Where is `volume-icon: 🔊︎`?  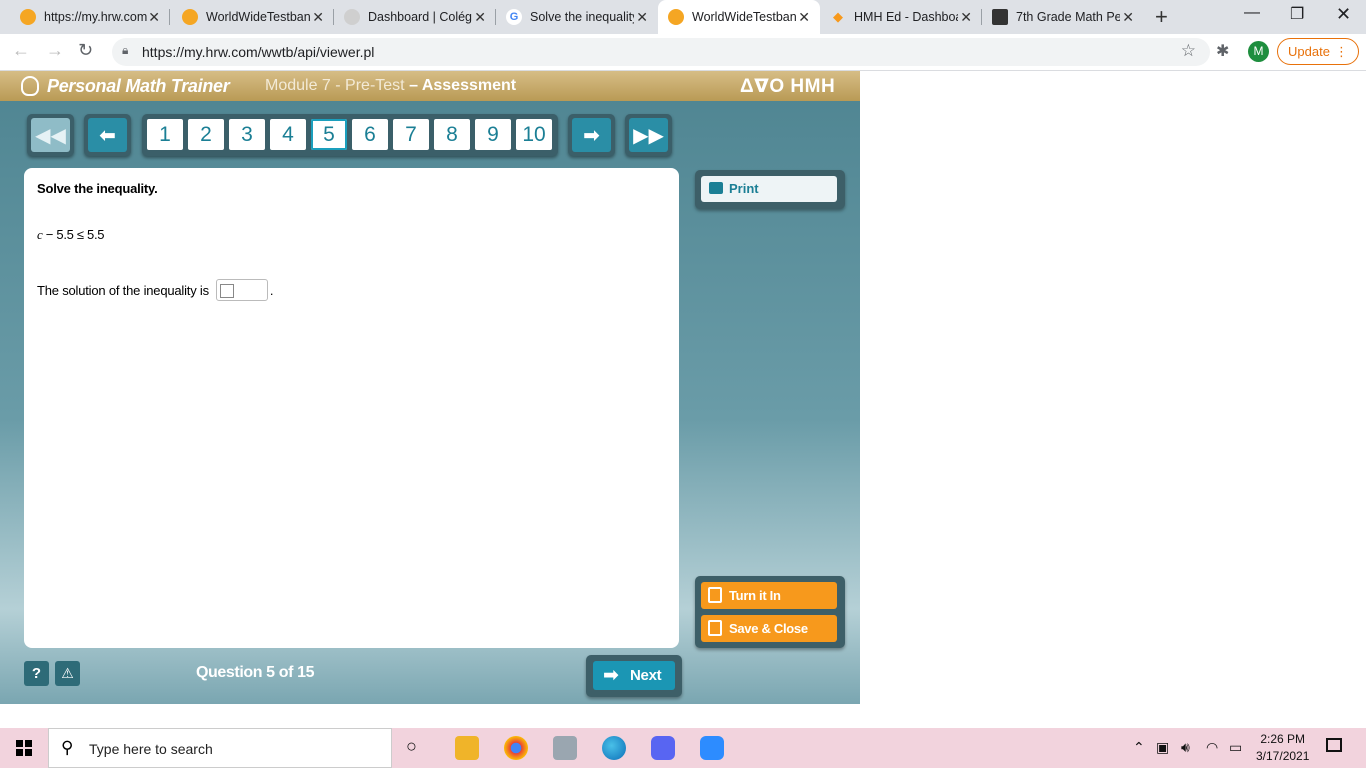 volume-icon: 🔊︎ is located at coordinates (1185, 747).